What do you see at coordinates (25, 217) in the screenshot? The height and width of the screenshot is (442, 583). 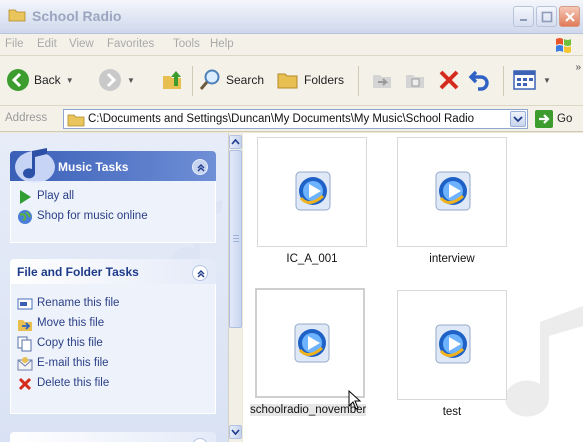 I see `globe-icon` at bounding box center [25, 217].